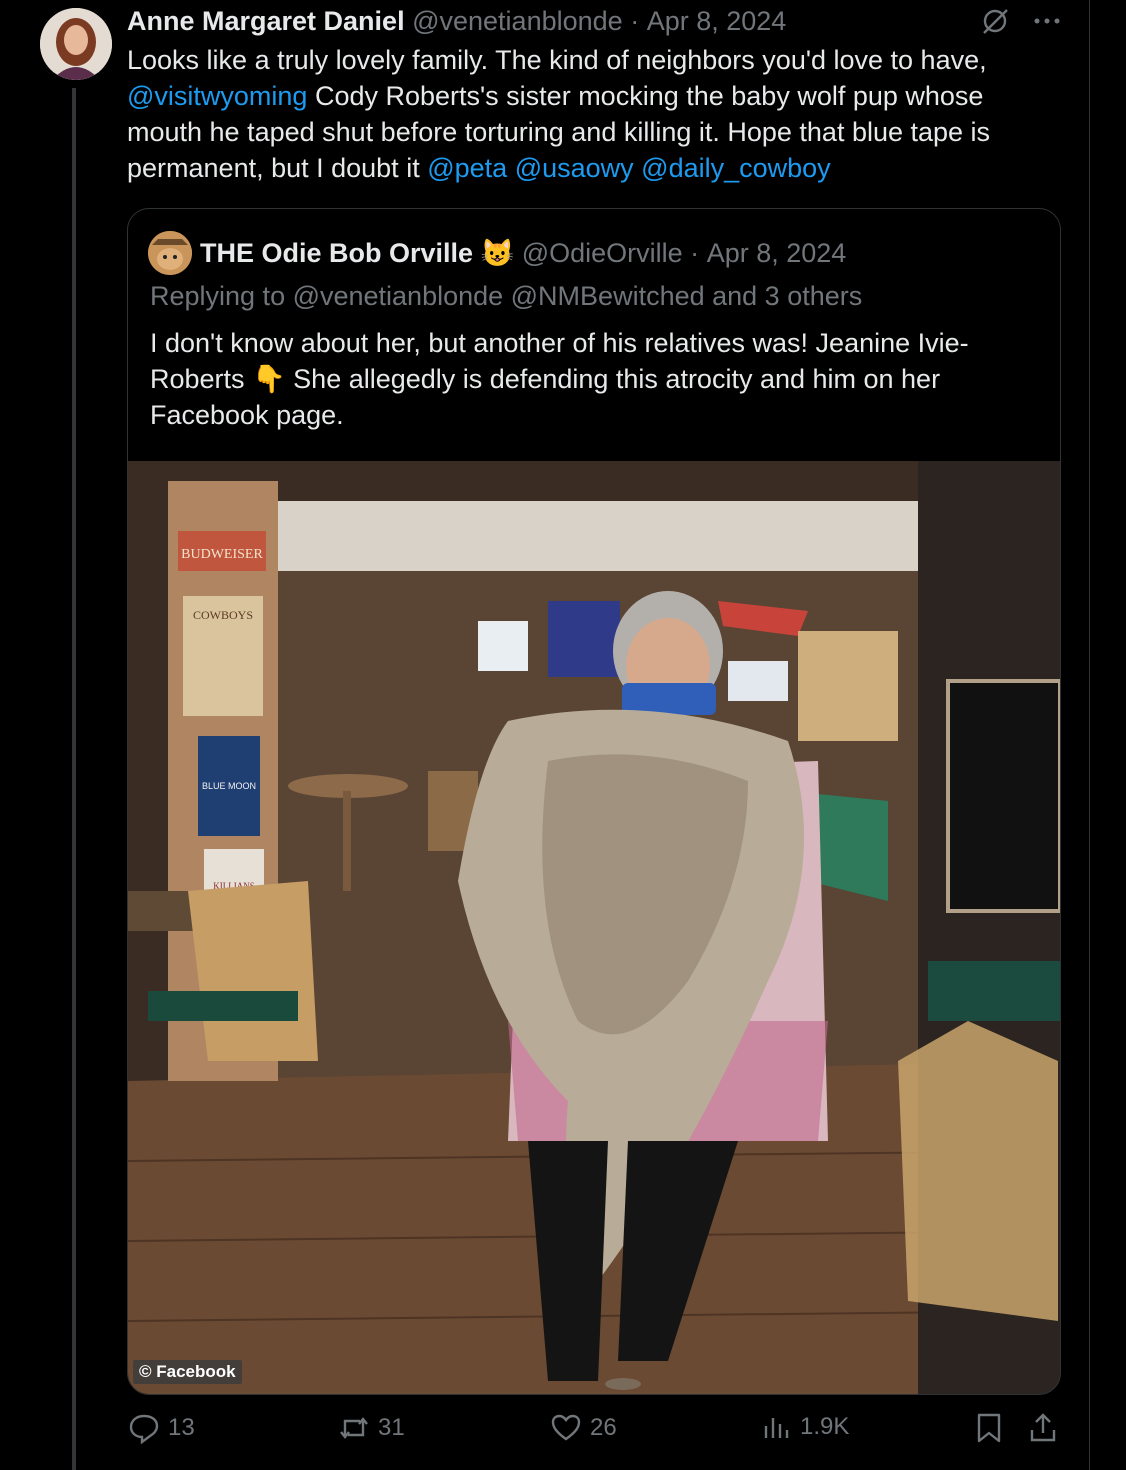  I want to click on share-button, so click(1043, 1428).